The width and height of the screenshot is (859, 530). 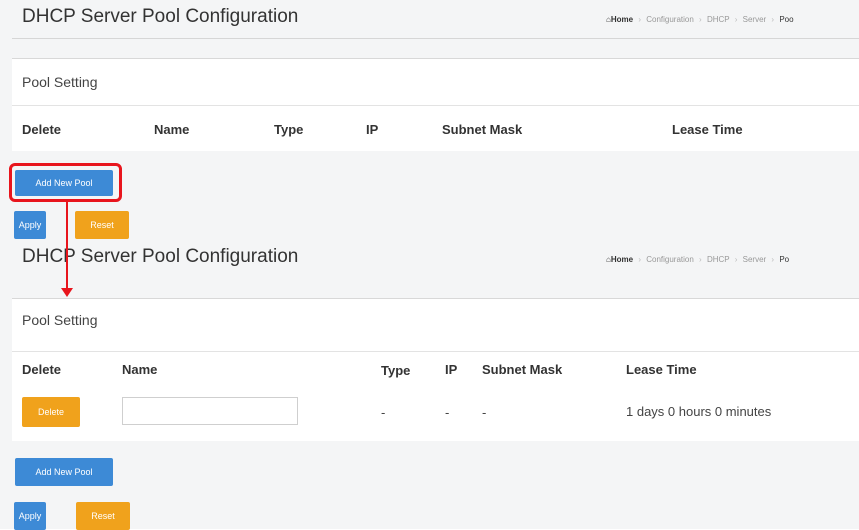 What do you see at coordinates (65, 182) in the screenshot?
I see `highlight-box` at bounding box center [65, 182].